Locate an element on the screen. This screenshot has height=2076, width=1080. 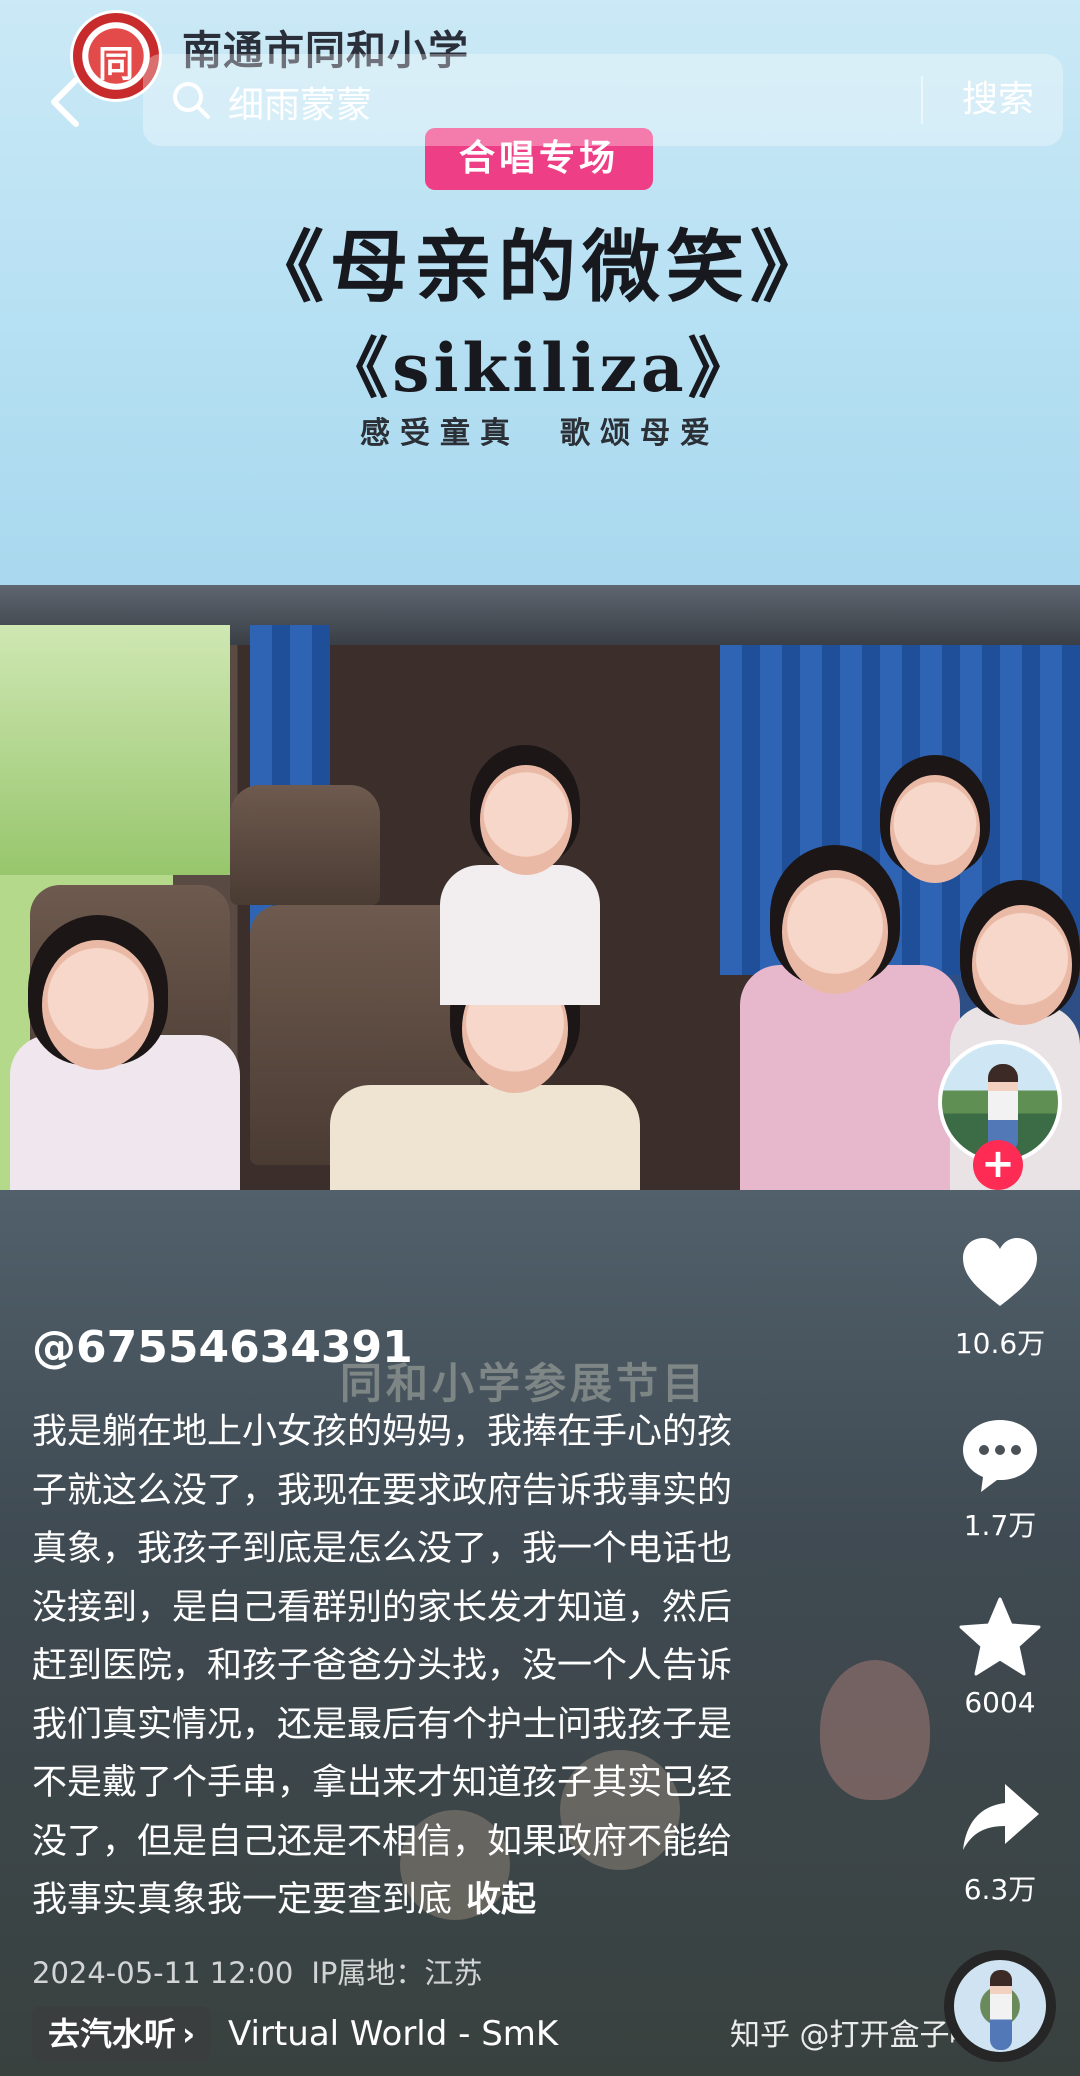
top-bar: 细雨蒙蒙 搜索 is located at coordinates (540, 100).